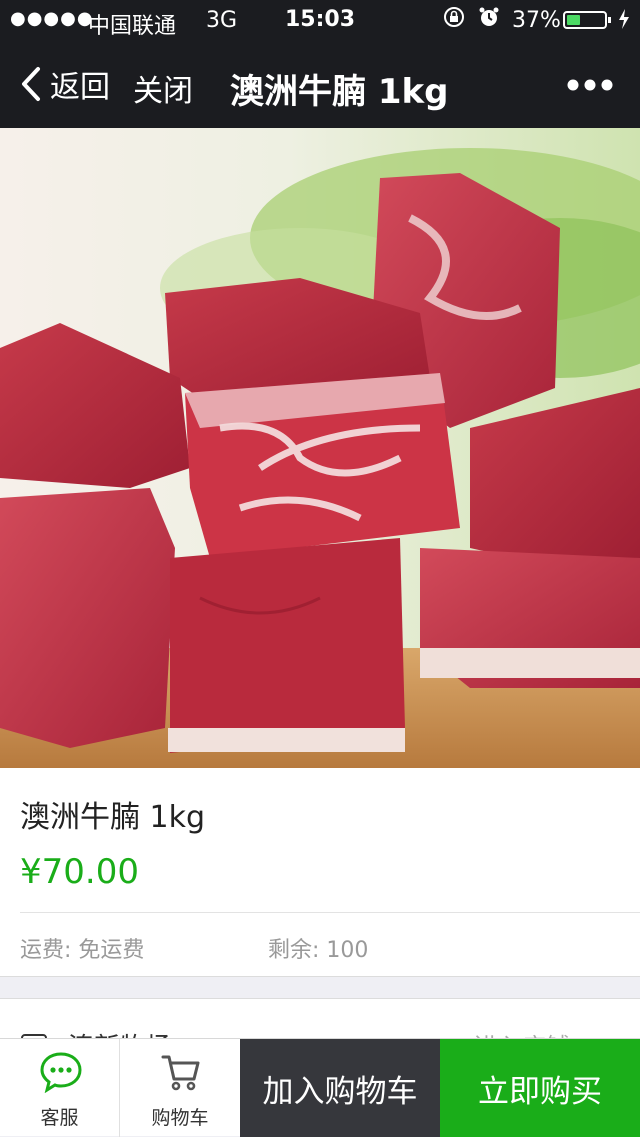 This screenshot has height=1137, width=640. I want to click on battery-percent: 37%, so click(536, 20).